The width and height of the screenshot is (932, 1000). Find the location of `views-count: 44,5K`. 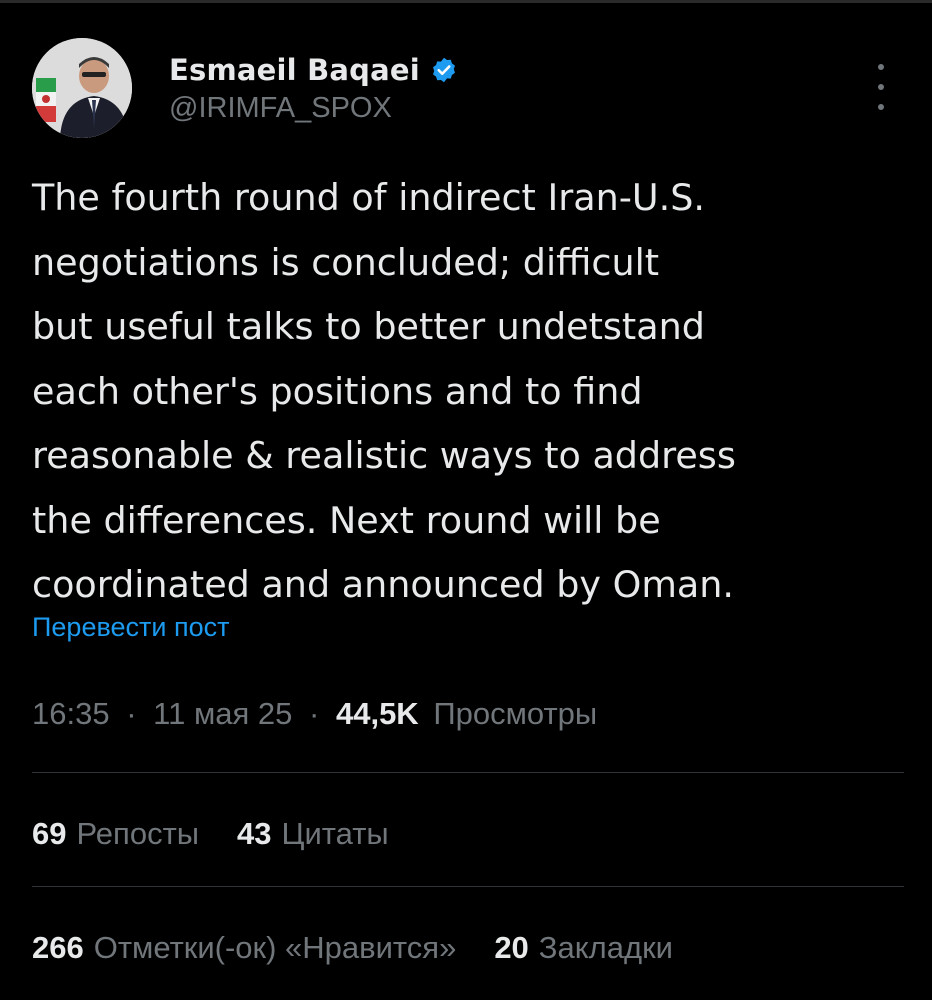

views-count: 44,5K is located at coordinates (377, 713).